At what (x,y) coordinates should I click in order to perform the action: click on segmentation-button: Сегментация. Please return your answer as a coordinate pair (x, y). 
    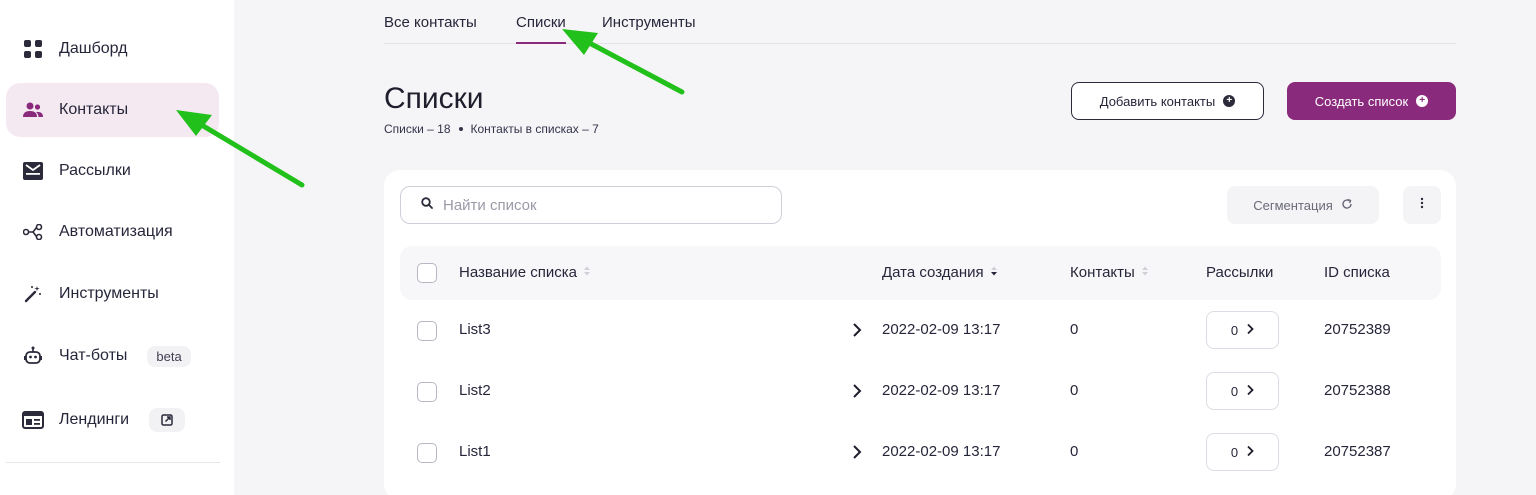
    Looking at the image, I should click on (1303, 205).